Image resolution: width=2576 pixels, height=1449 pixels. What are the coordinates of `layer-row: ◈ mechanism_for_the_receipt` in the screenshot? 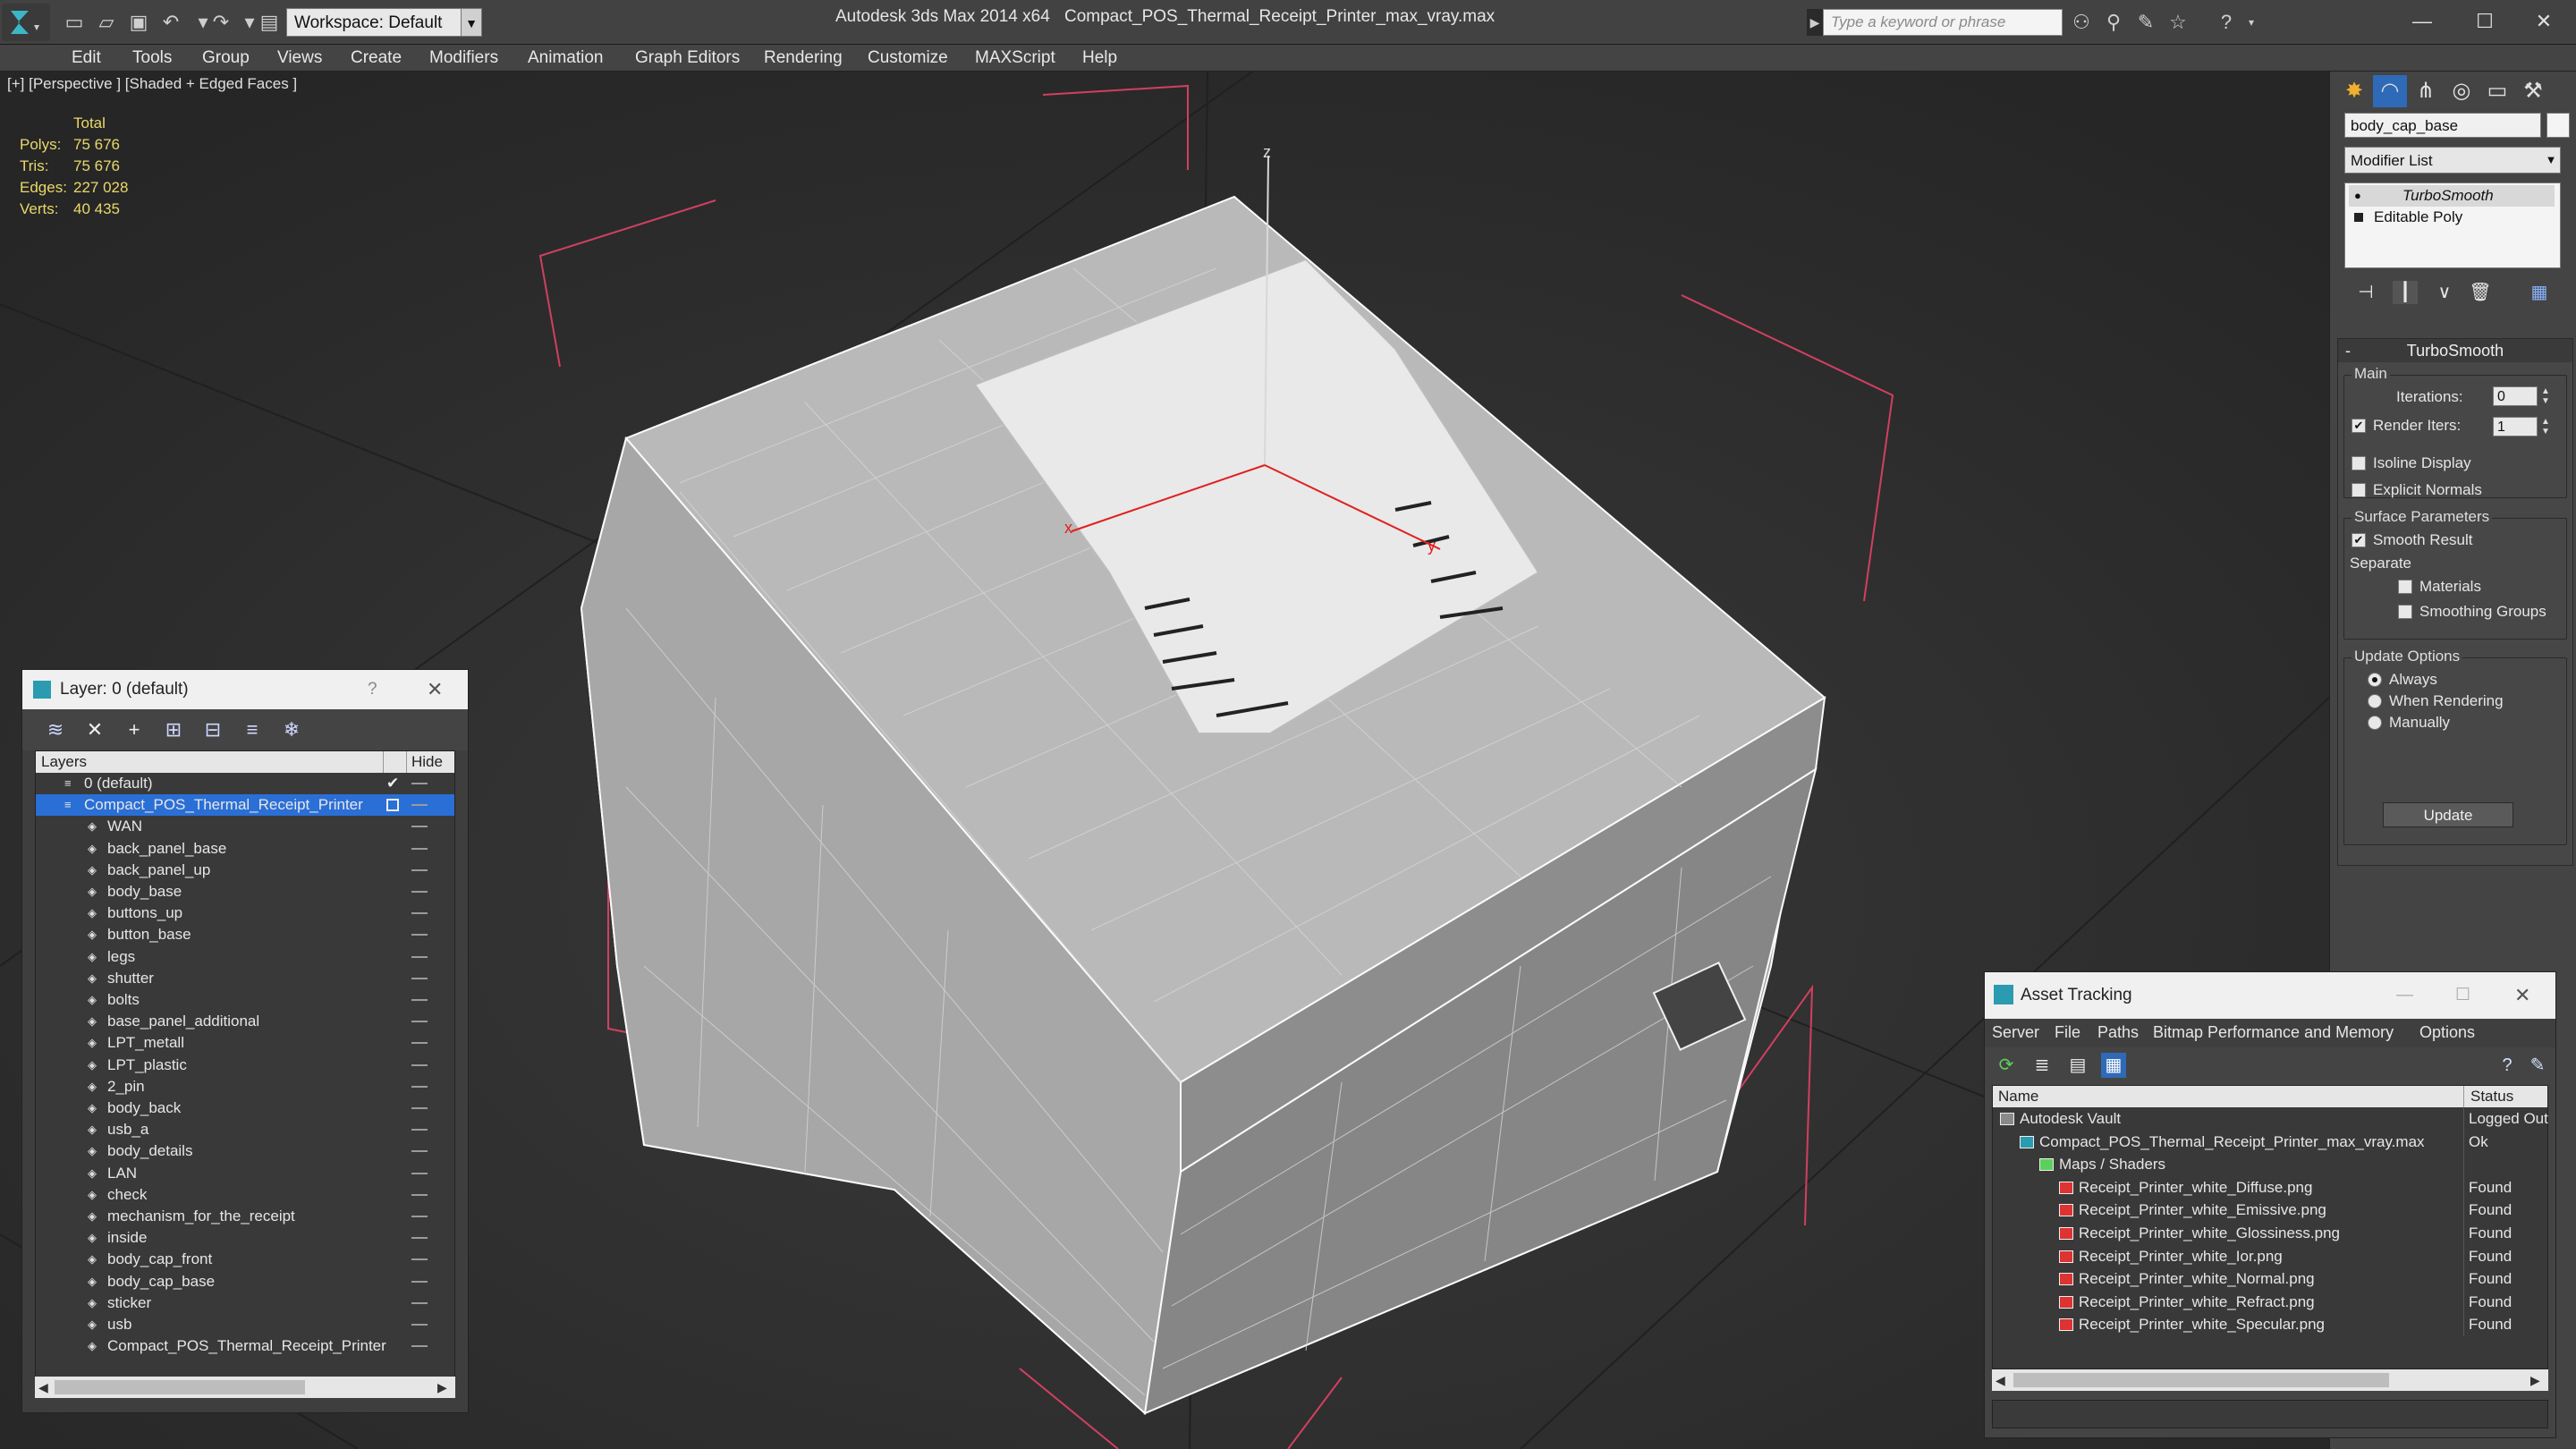 It's located at (245, 1216).